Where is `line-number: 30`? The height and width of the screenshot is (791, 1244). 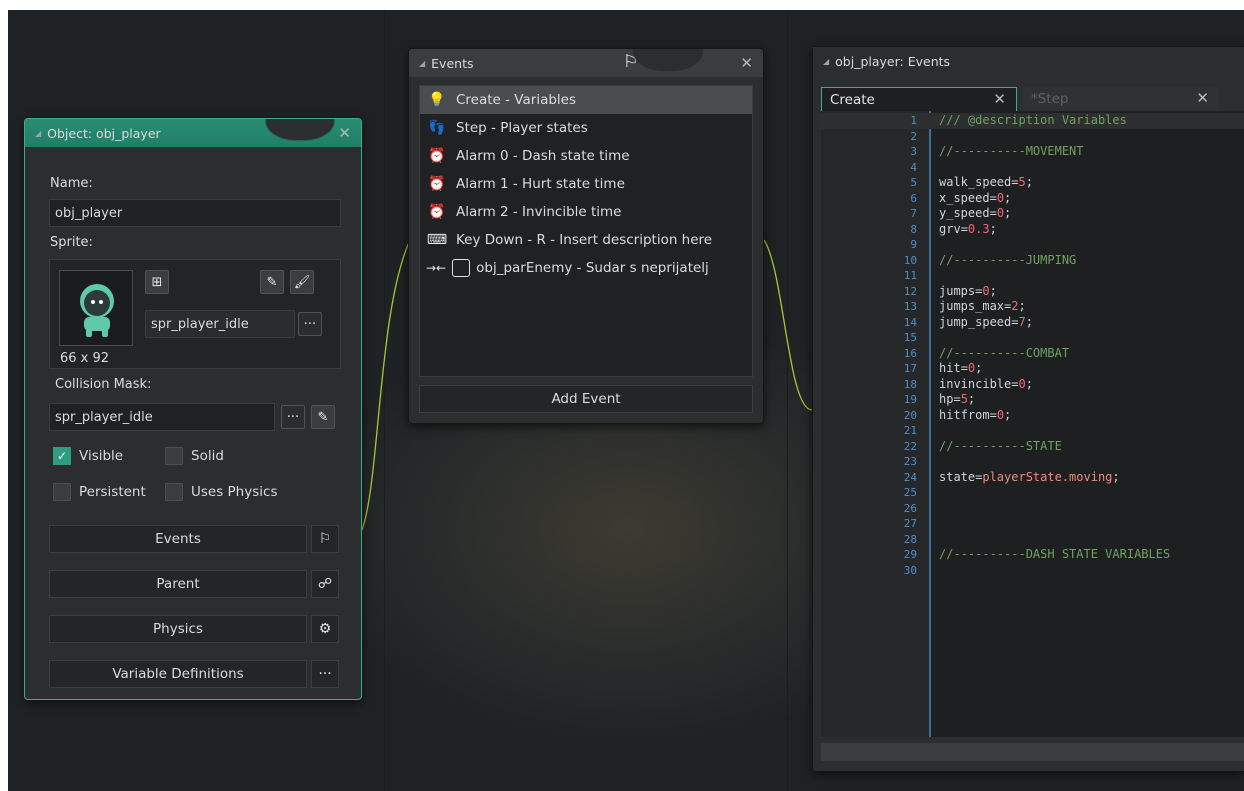
line-number: 30 is located at coordinates (910, 570).